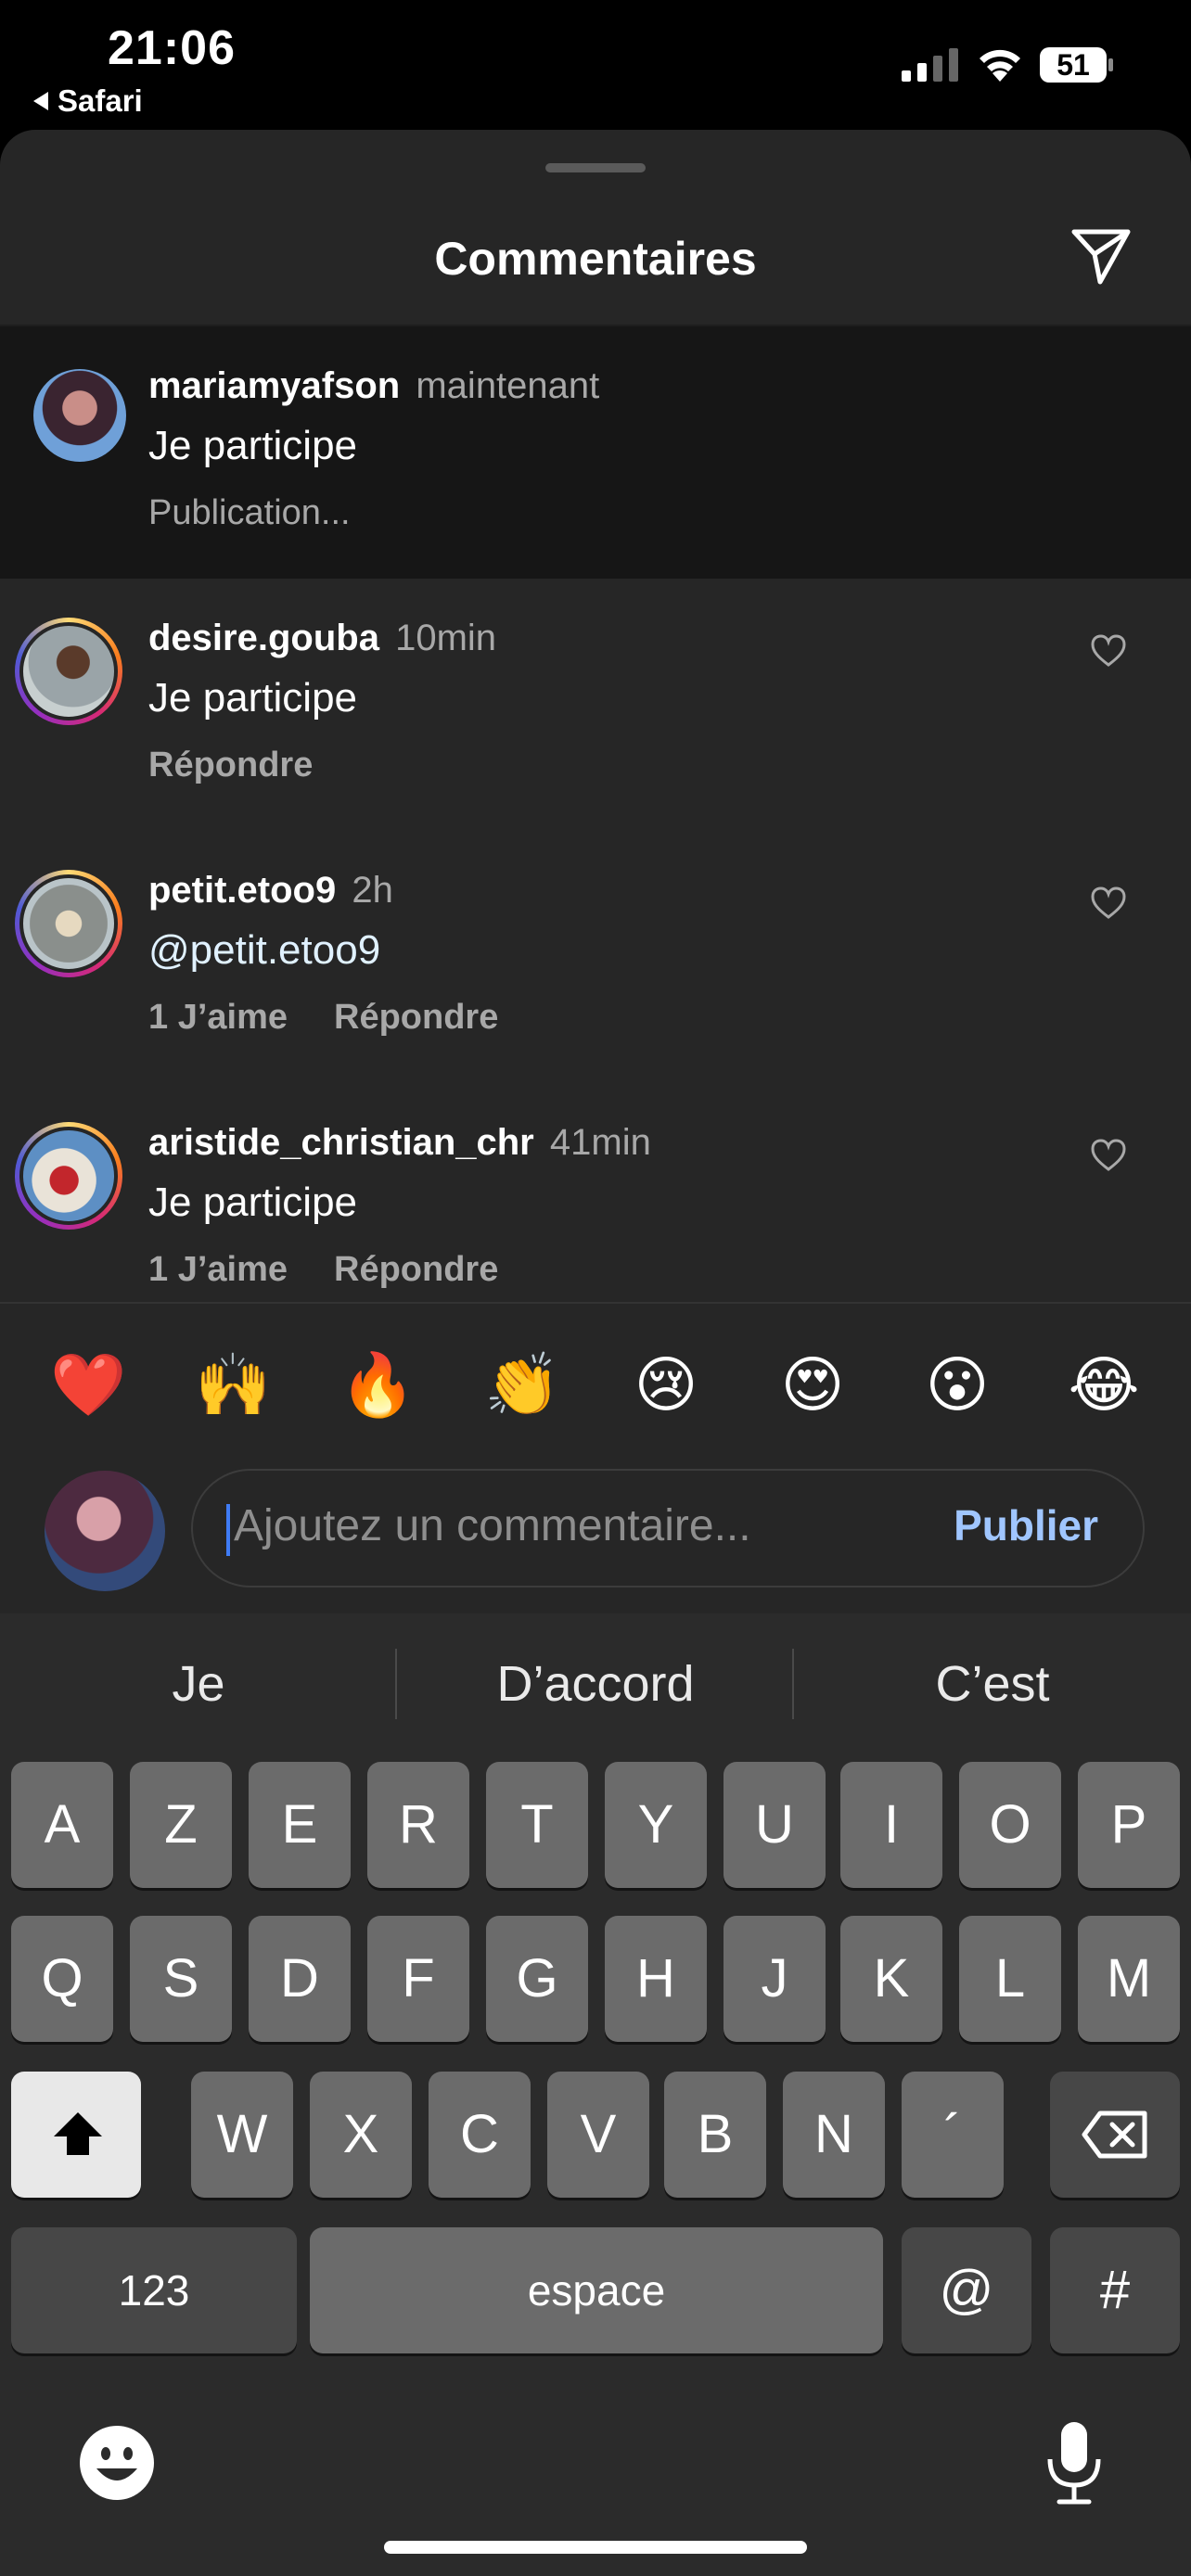 Image resolution: width=1191 pixels, height=2576 pixels. What do you see at coordinates (1073, 65) in the screenshot?
I see `battery-level: 51` at bounding box center [1073, 65].